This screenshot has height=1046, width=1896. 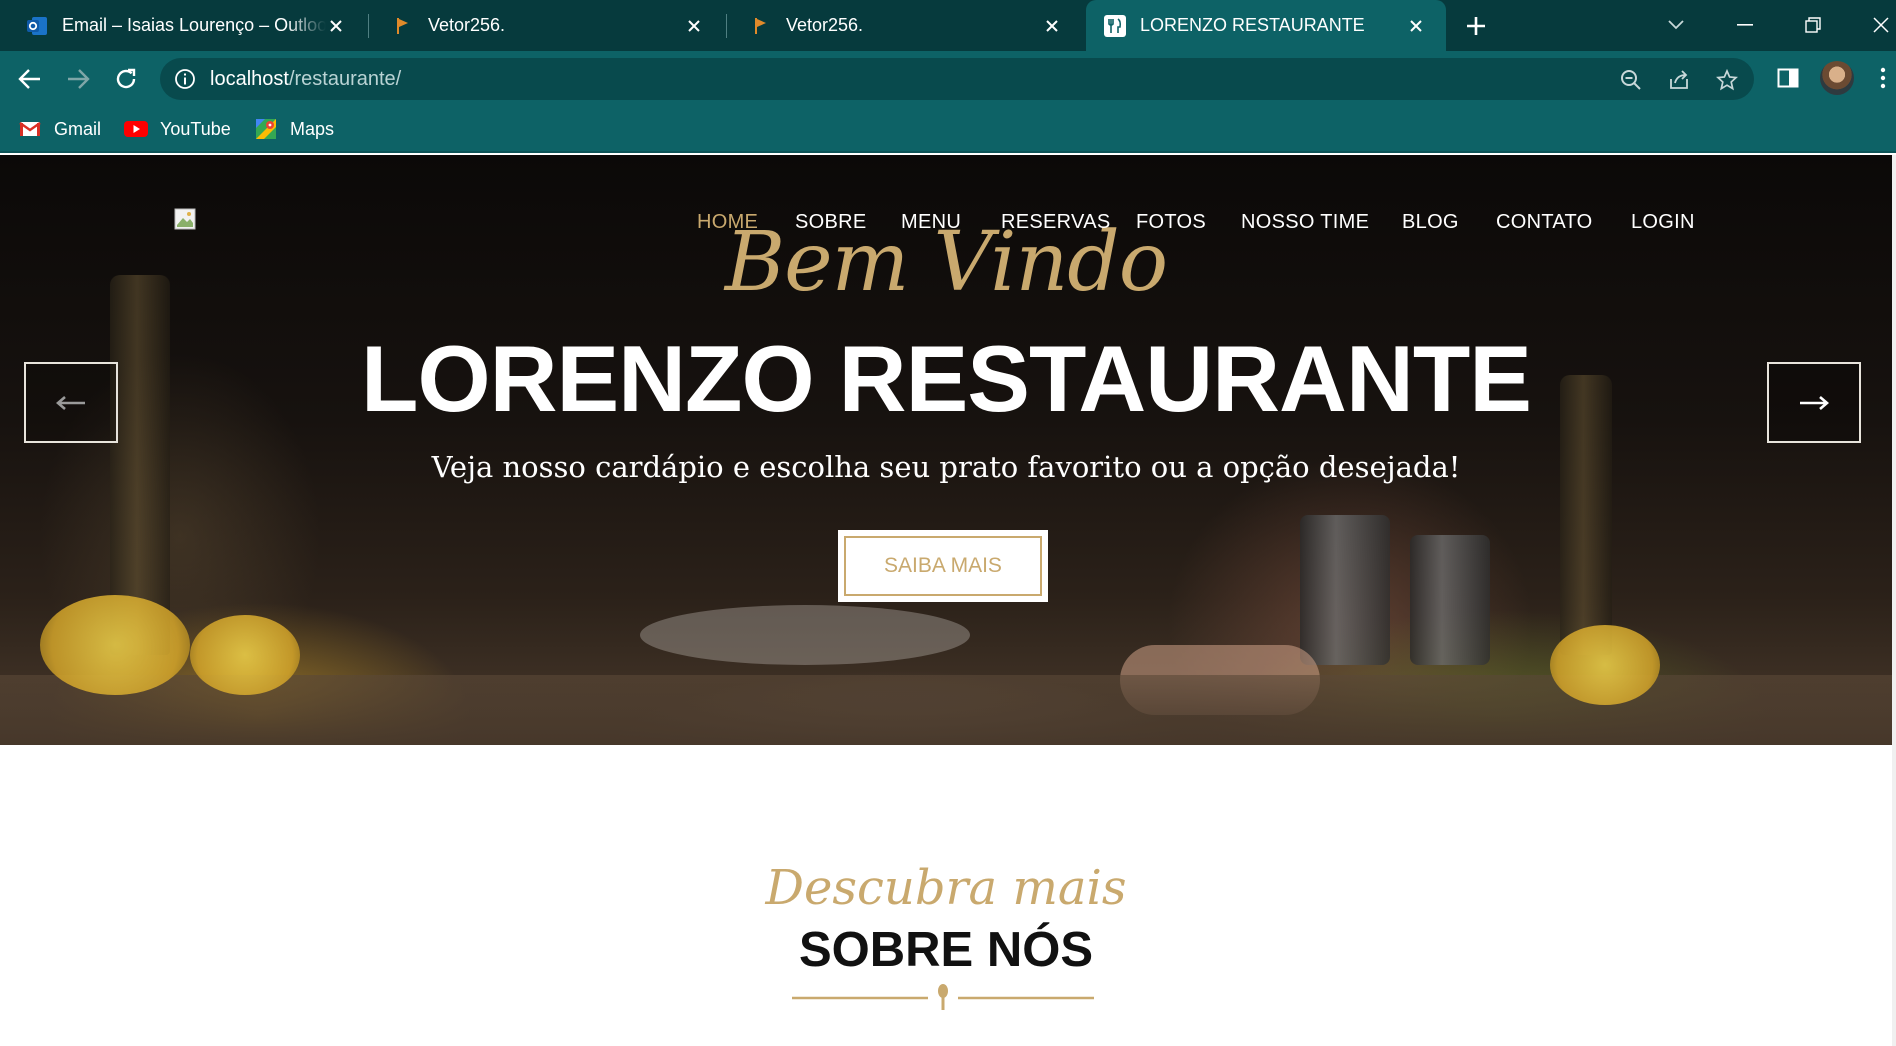 What do you see at coordinates (1305, 222) in the screenshot?
I see `nav-nosso-time: NOSSO TIME` at bounding box center [1305, 222].